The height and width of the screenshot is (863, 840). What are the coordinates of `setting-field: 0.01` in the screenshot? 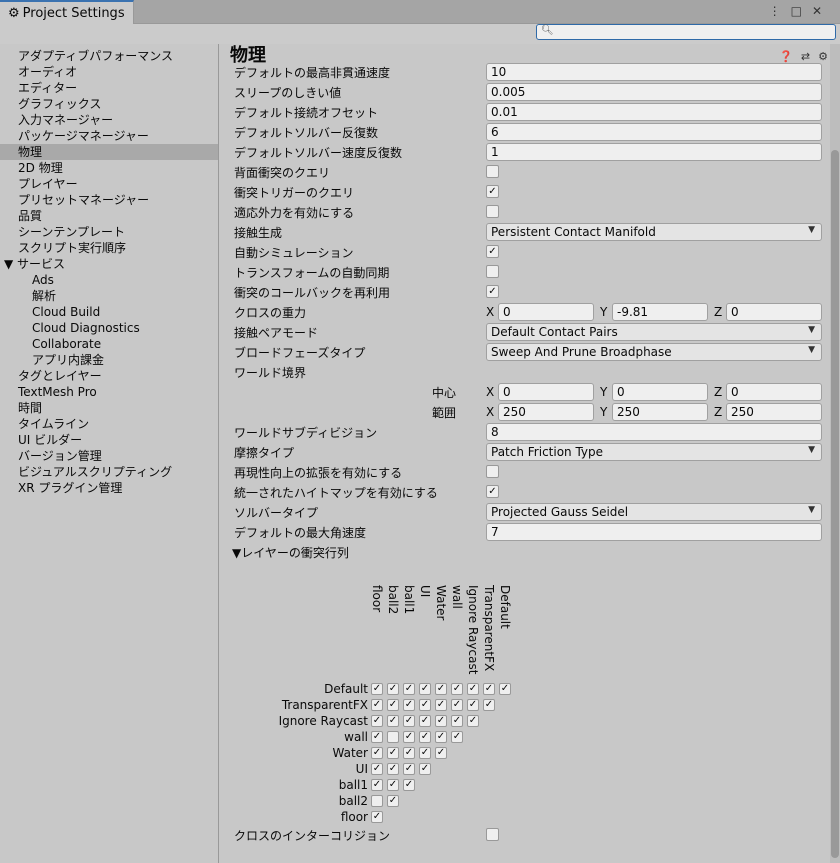 It's located at (654, 112).